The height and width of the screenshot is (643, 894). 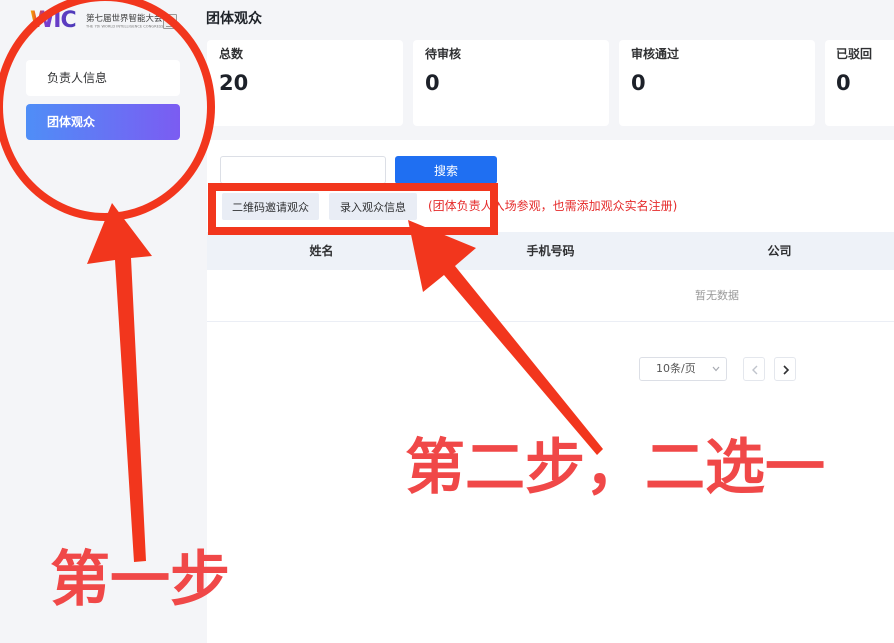 What do you see at coordinates (716, 369) in the screenshot?
I see `chevron-down-icon` at bounding box center [716, 369].